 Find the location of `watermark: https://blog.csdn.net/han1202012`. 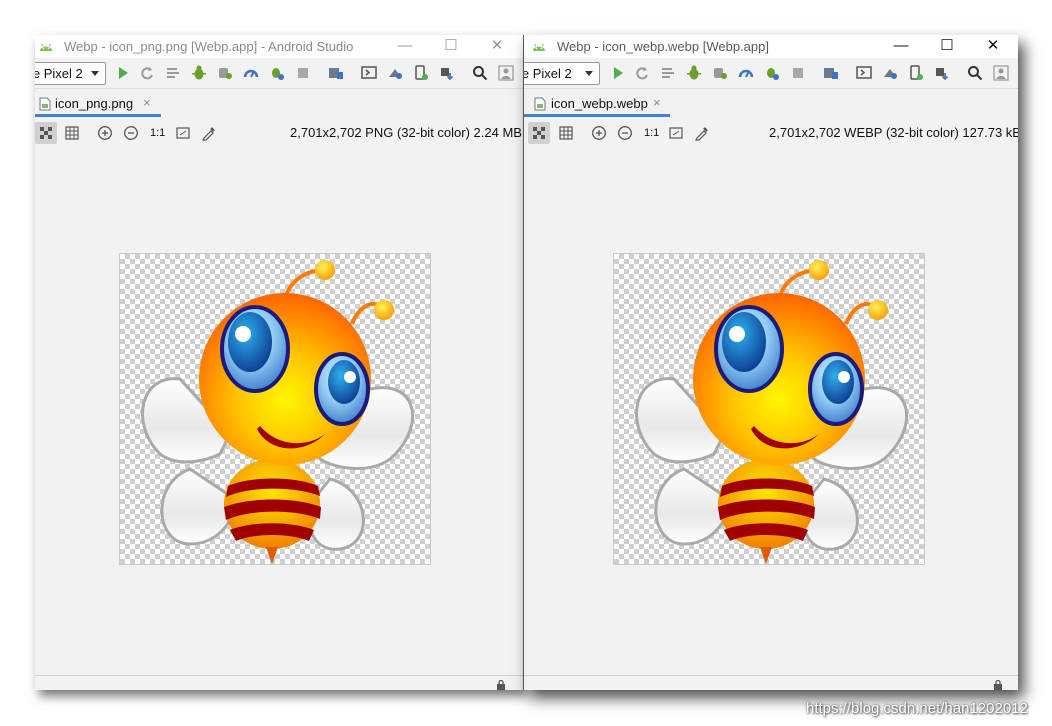

watermark: https://blog.csdn.net/han1202012 is located at coordinates (917, 708).